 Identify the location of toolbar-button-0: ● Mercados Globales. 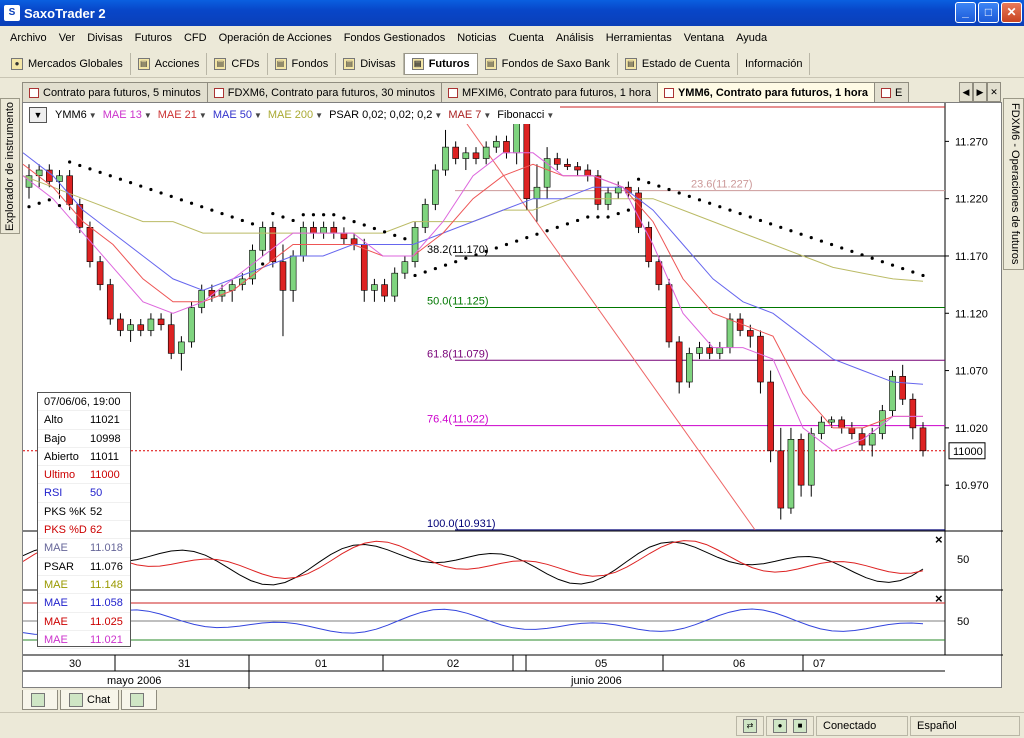
(67, 63).